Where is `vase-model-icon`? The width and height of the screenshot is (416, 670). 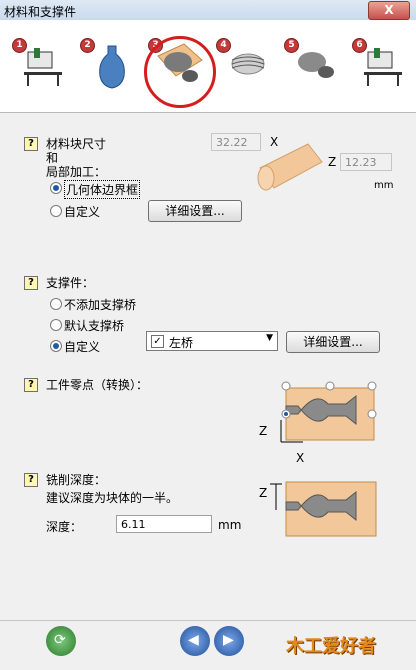
vase-model-icon is located at coordinates (112, 67).